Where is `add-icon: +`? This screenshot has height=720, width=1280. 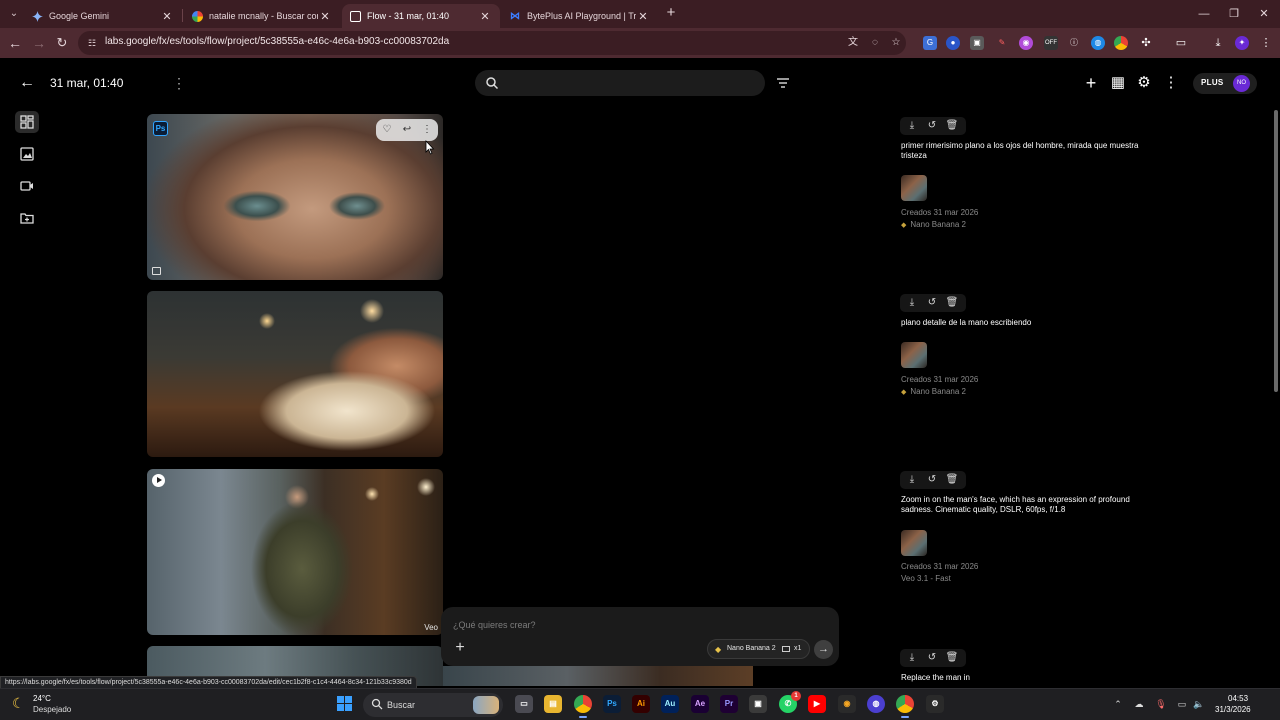
add-icon: + is located at coordinates (1091, 83).